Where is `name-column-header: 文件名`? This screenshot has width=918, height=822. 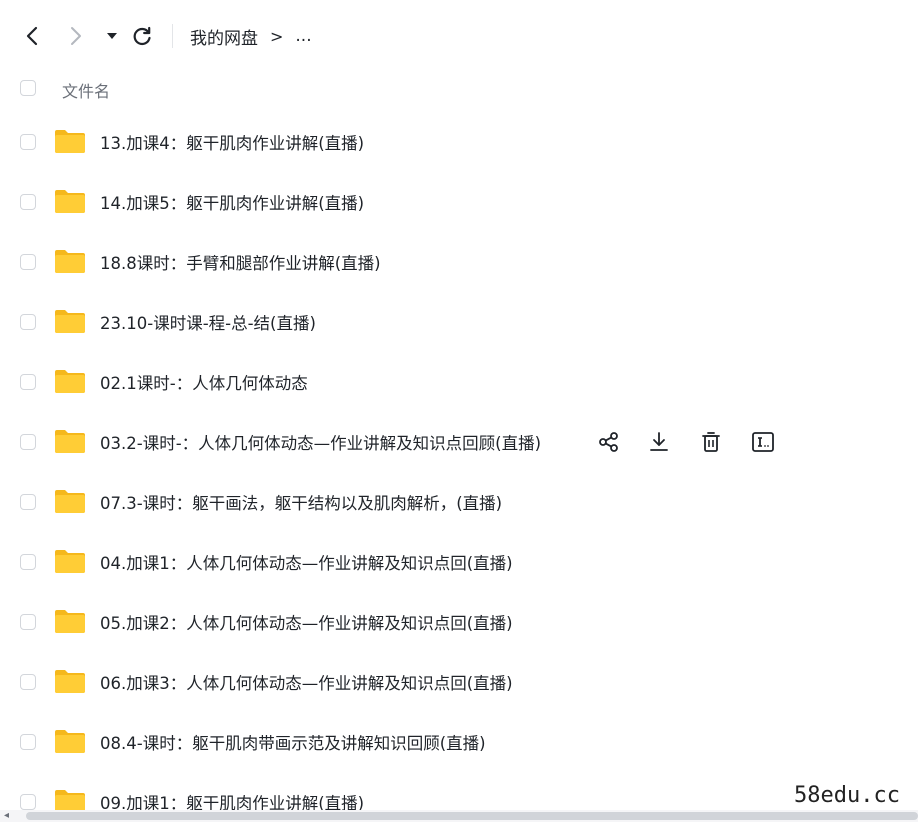 name-column-header: 文件名 is located at coordinates (86, 90).